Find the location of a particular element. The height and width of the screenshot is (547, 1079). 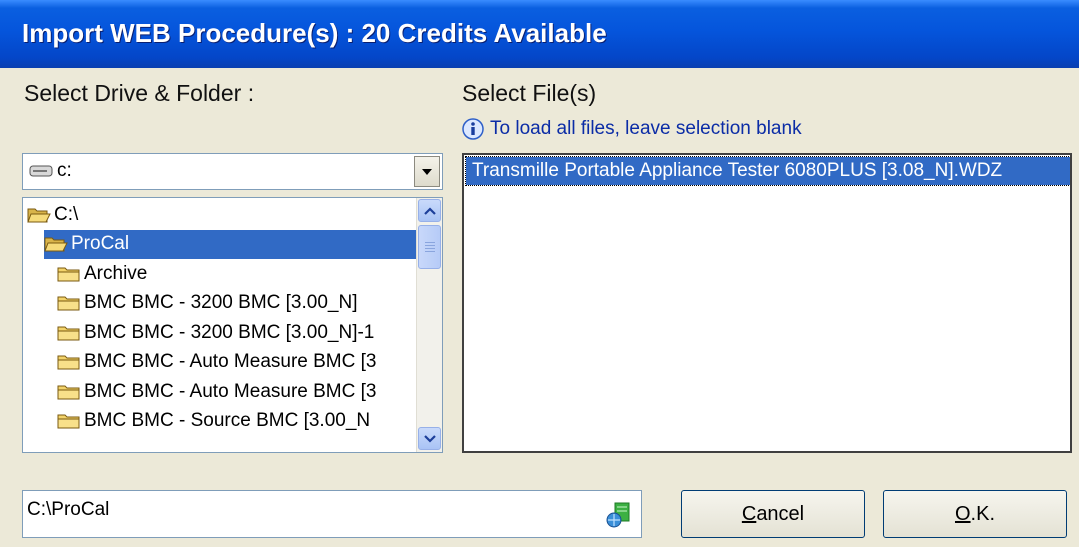

info-hint: To load all files, leave selection blank is located at coordinates (632, 129).